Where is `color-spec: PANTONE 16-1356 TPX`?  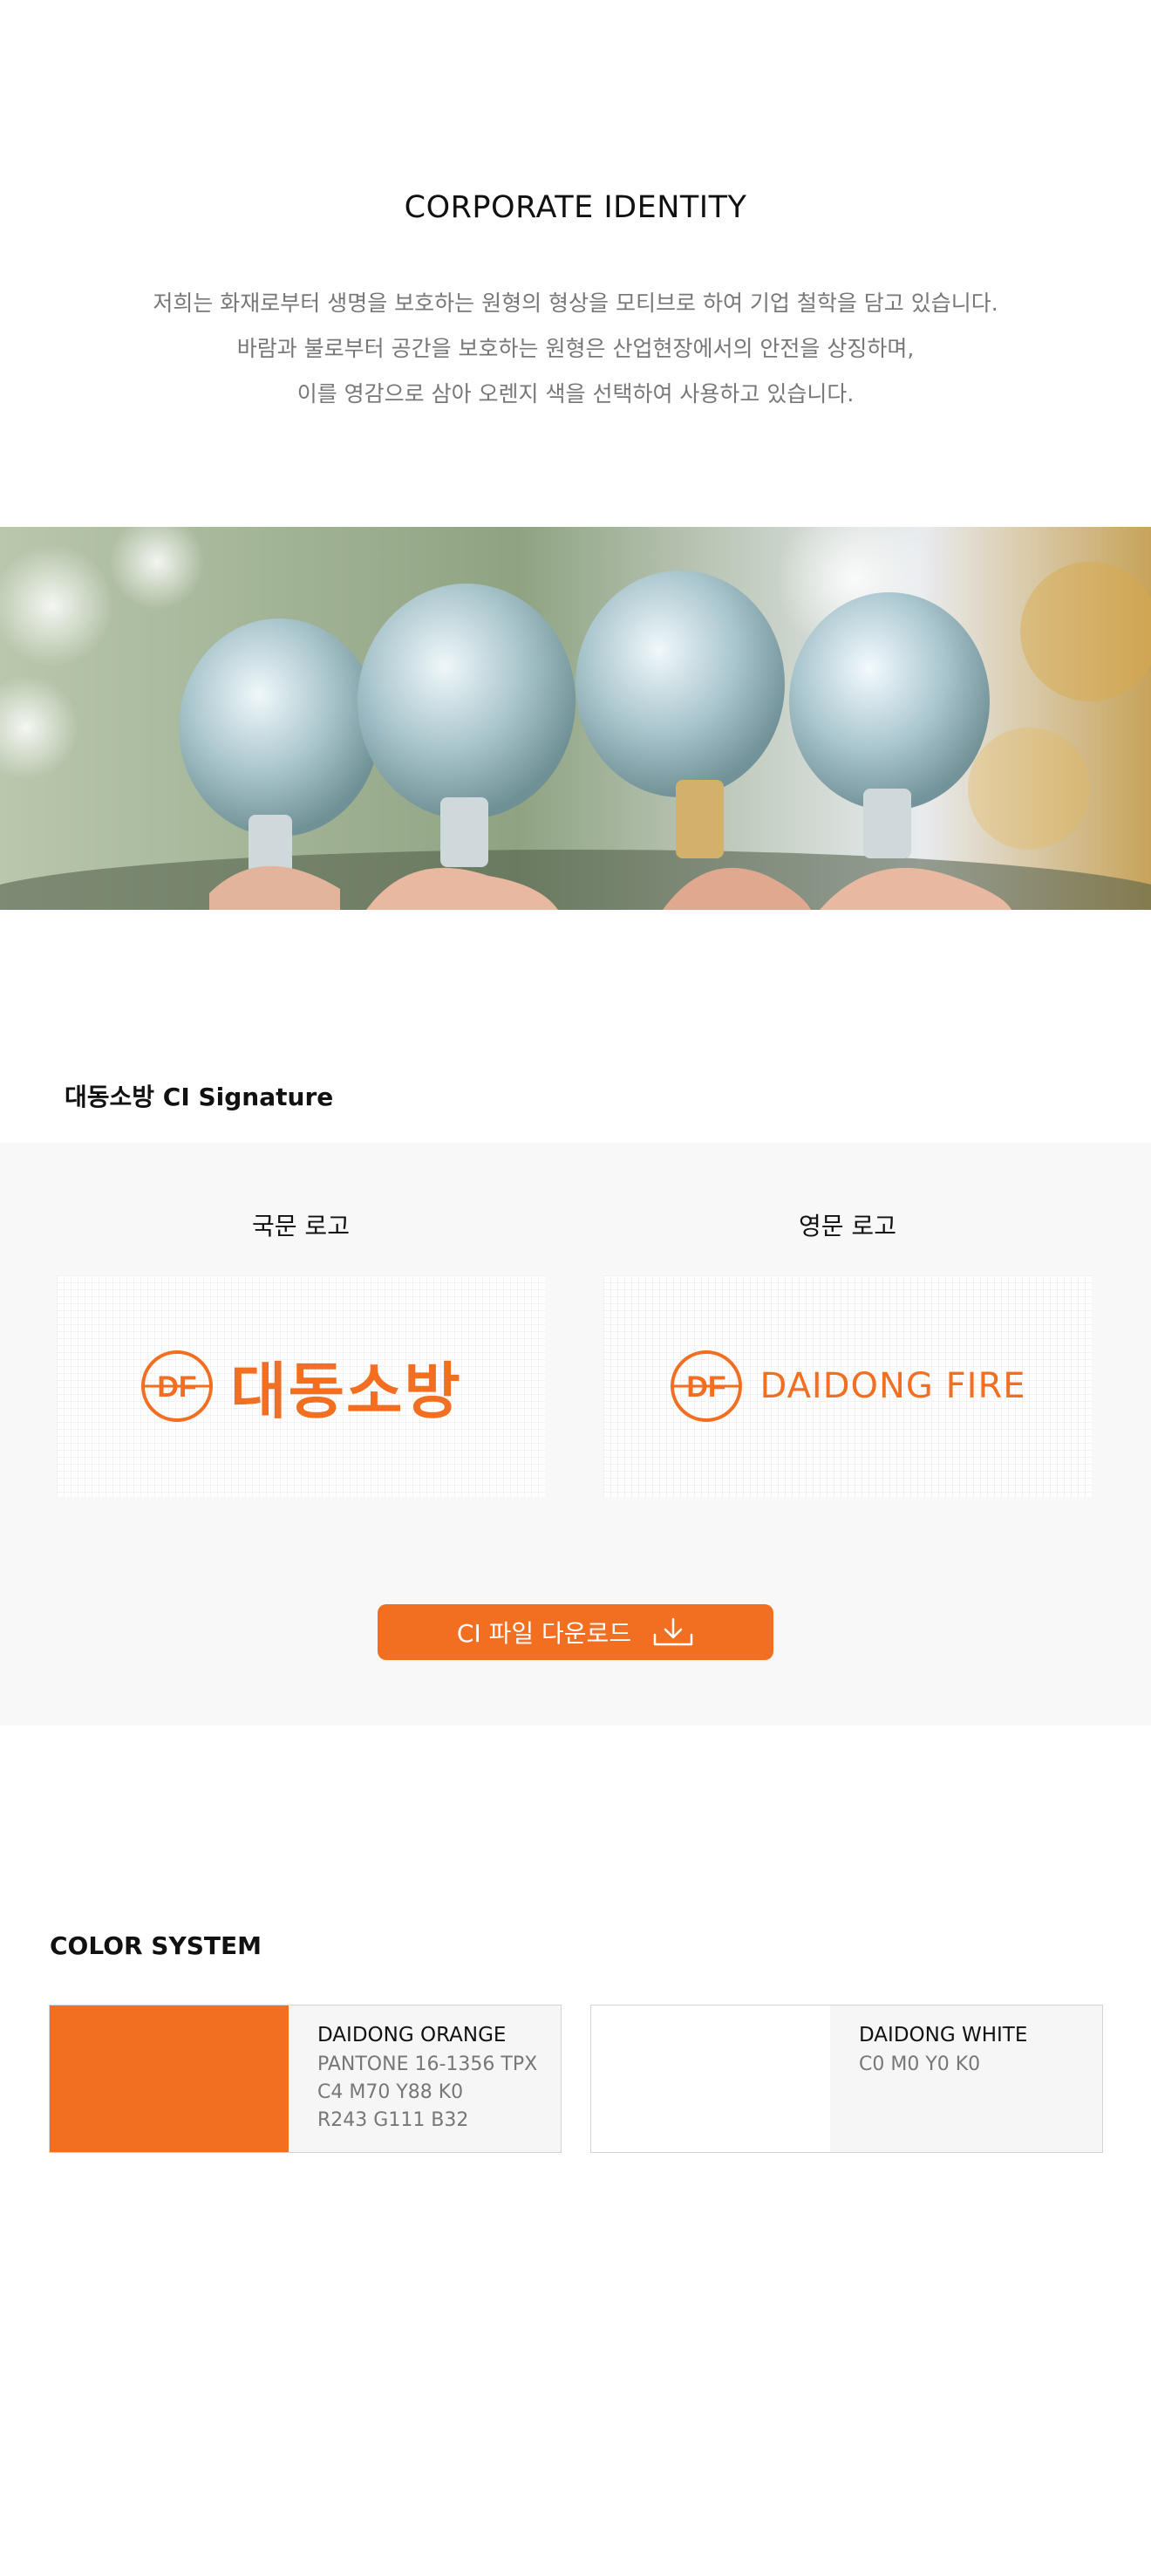
color-spec: PANTONE 16-1356 TPX is located at coordinates (427, 2064).